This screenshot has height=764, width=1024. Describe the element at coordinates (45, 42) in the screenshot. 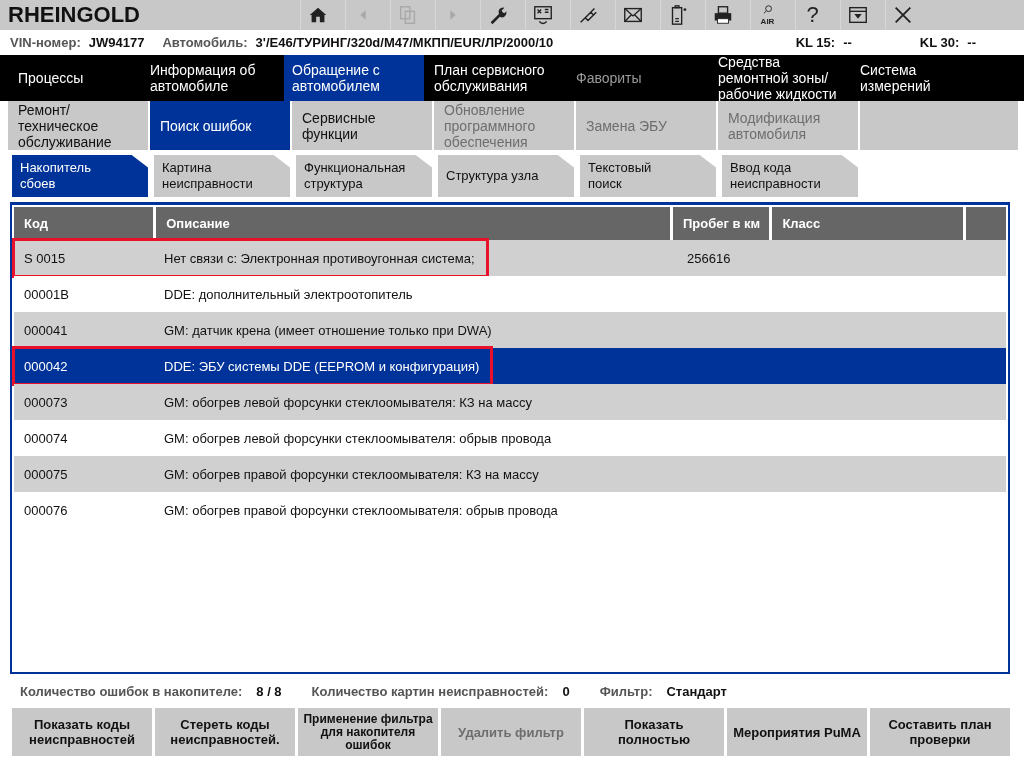

I see `vin-label: VIN-номер:` at that location.